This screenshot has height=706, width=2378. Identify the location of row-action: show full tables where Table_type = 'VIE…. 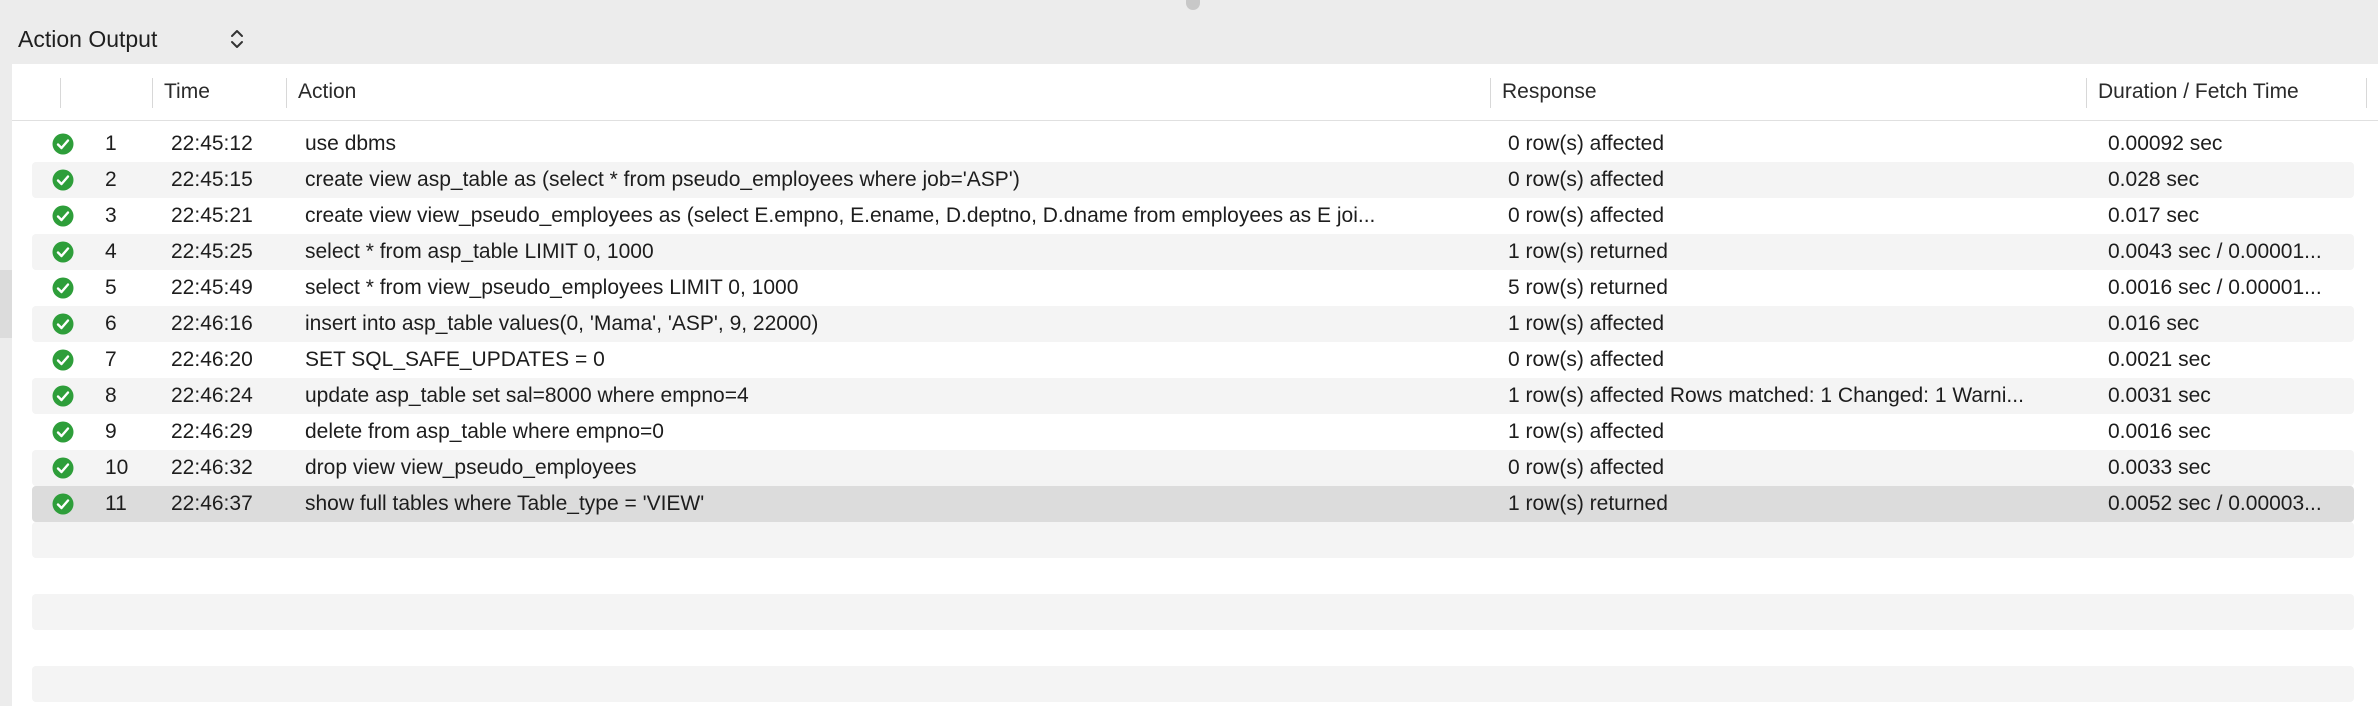
(505, 503).